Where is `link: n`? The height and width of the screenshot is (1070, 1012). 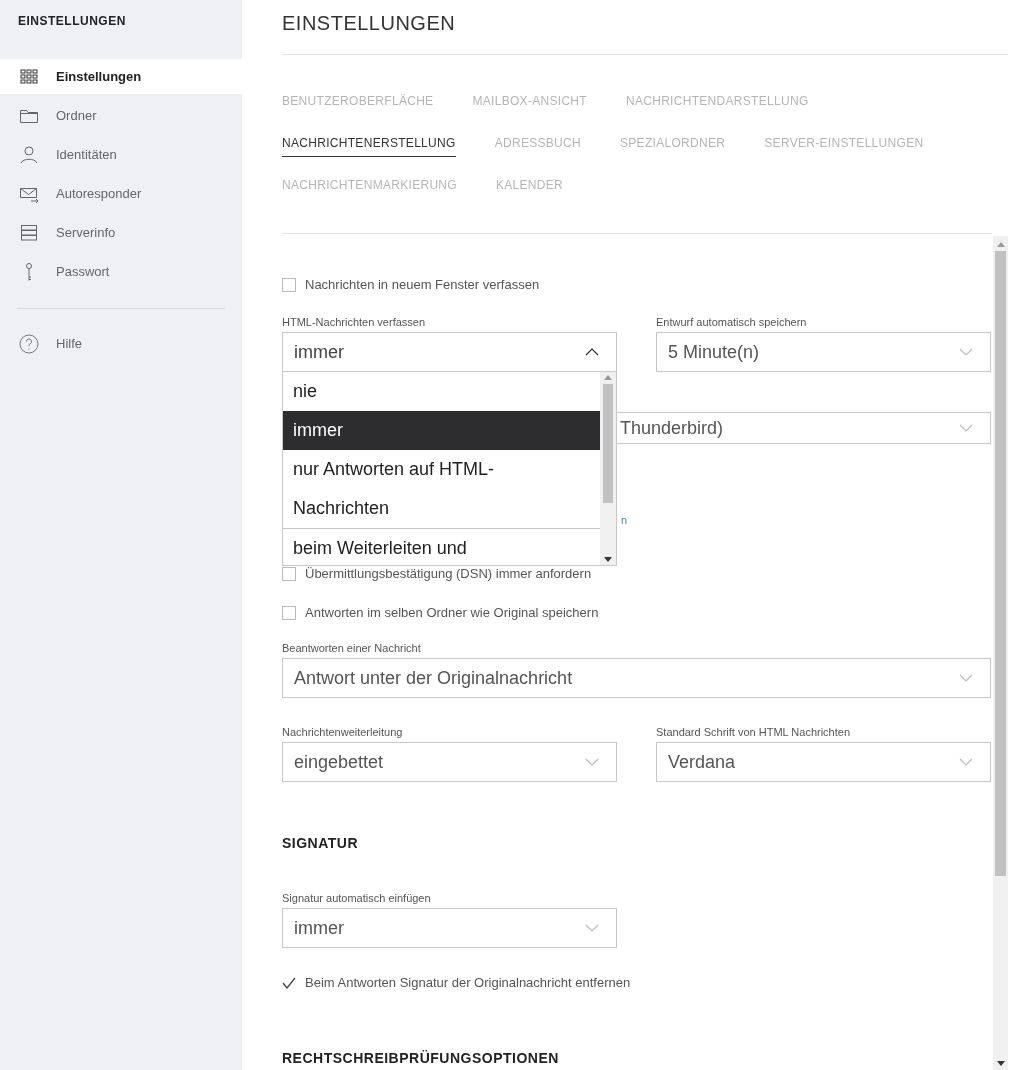
link: n is located at coordinates (624, 520).